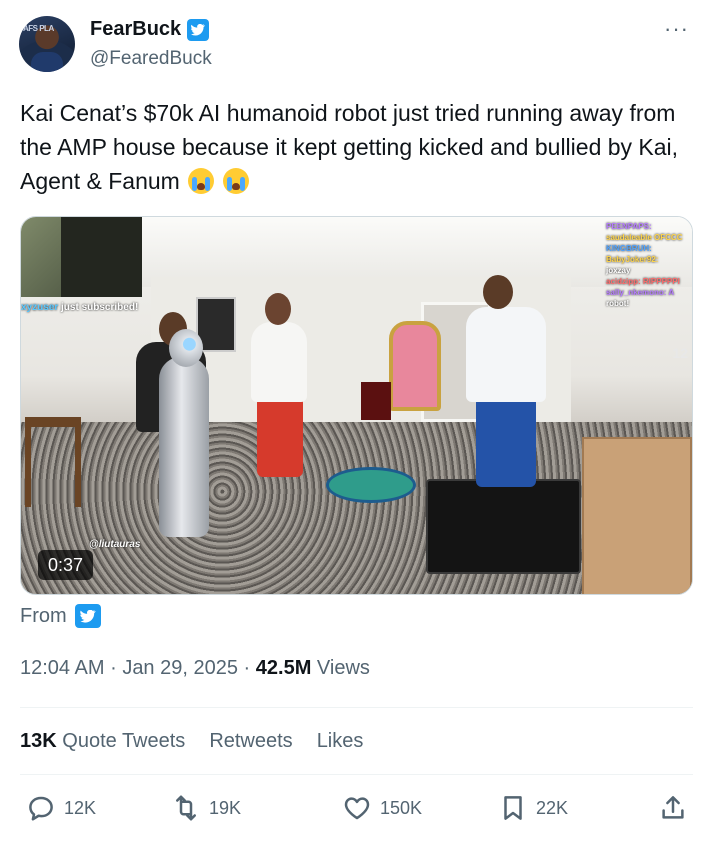  I want to click on reply-count: 12K, so click(80, 807).